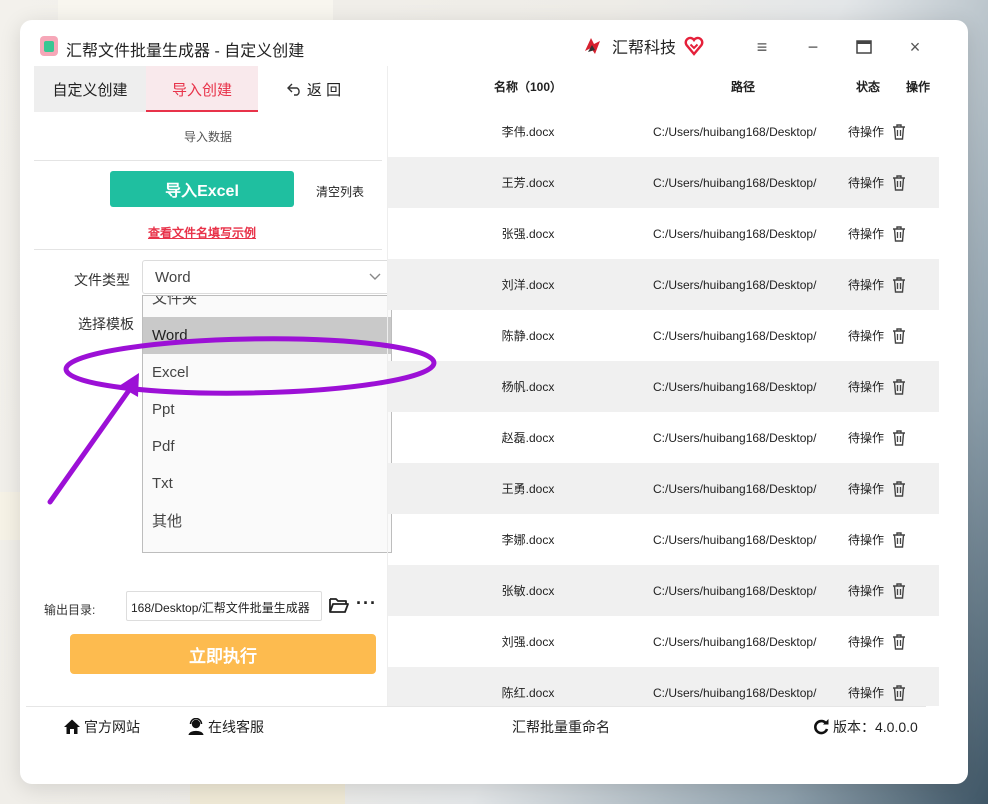 Image resolution: width=988 pixels, height=804 pixels. What do you see at coordinates (528, 285) in the screenshot?
I see `cell-name: 刘洋.docx` at bounding box center [528, 285].